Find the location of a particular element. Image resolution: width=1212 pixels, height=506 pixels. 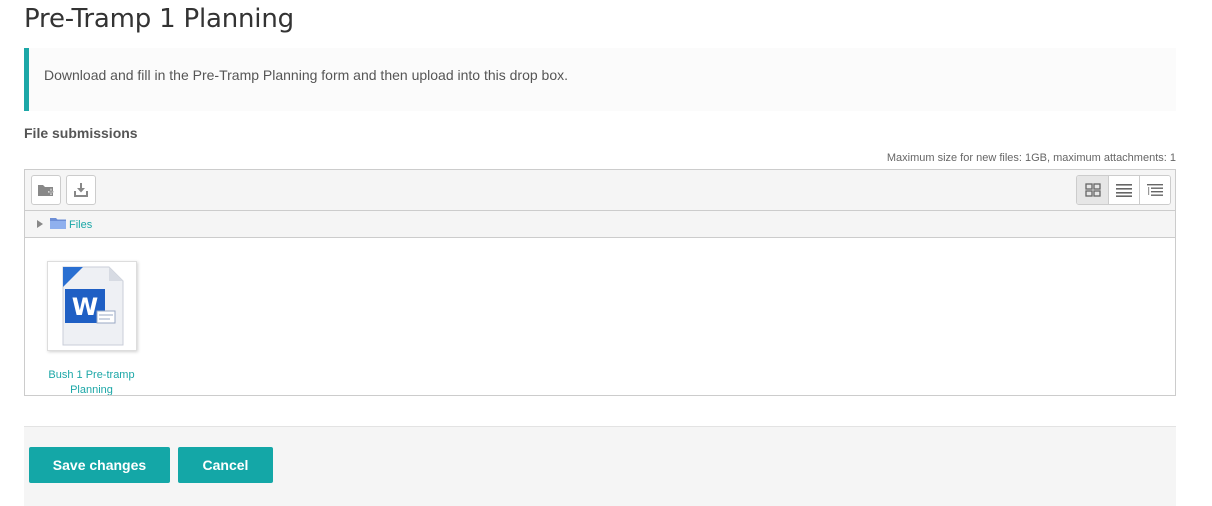

file-submissions-label: File submissions is located at coordinates (81, 133).